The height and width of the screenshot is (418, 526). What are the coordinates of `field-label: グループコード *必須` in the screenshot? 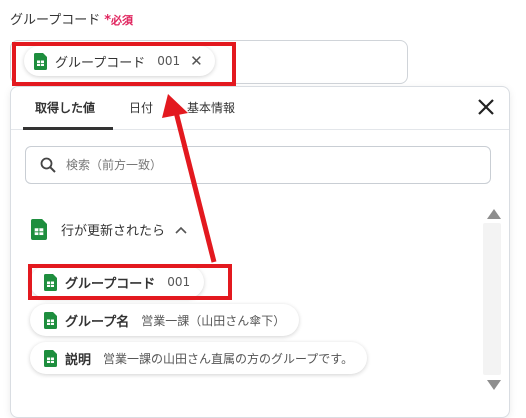 It's located at (71, 18).